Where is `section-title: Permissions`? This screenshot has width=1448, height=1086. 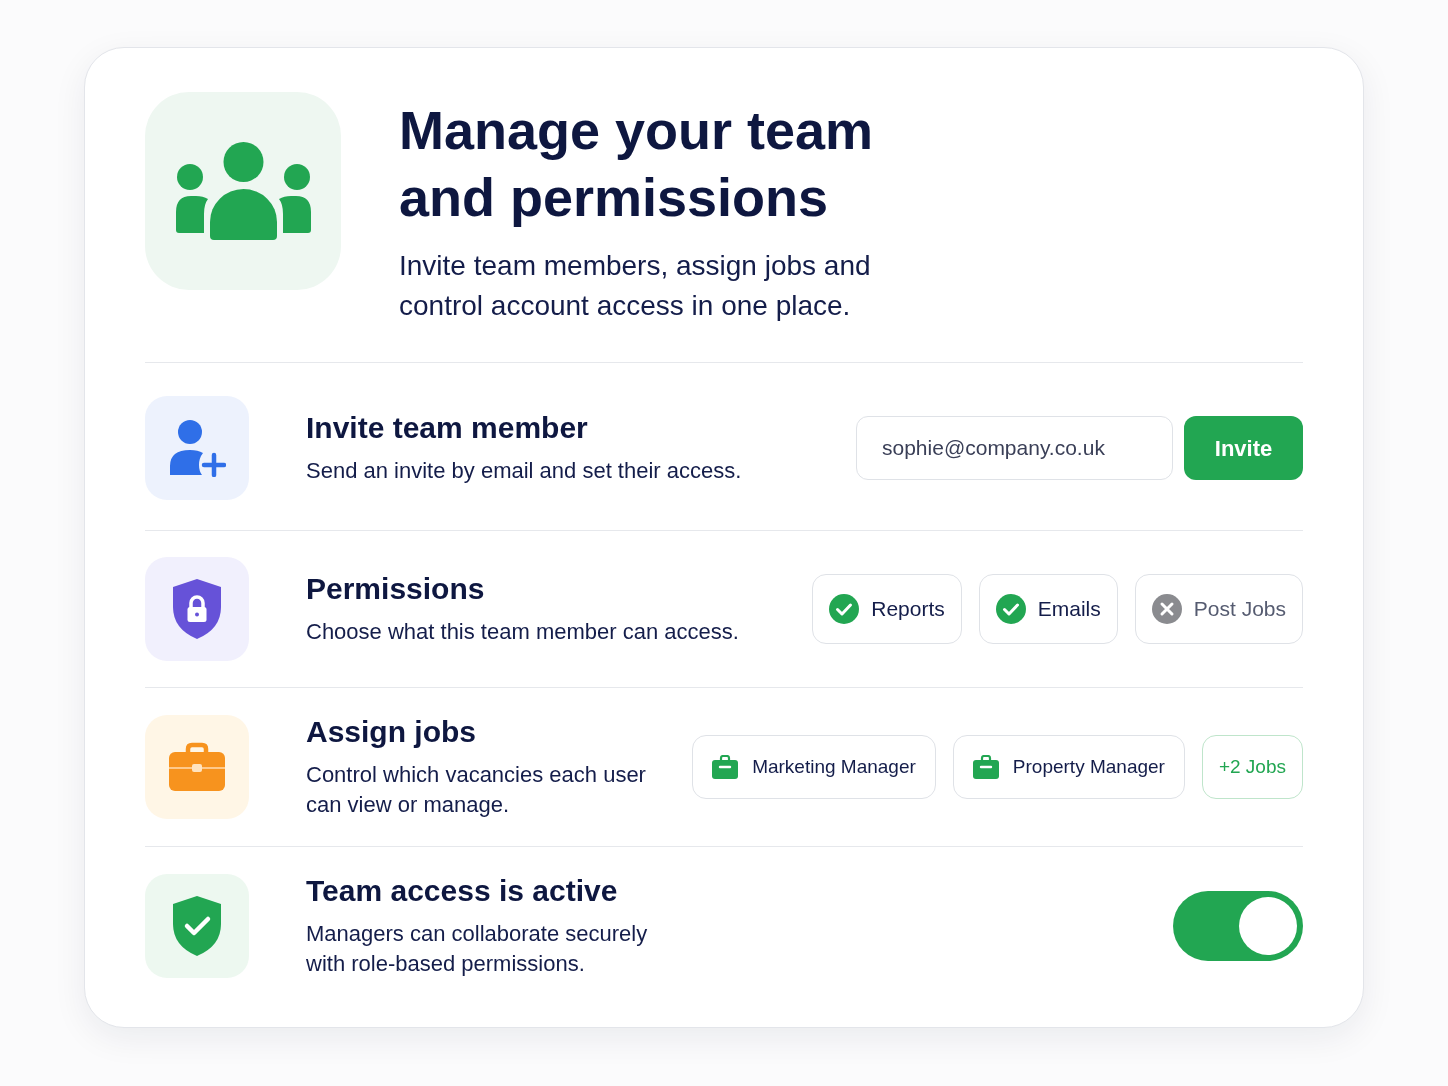 section-title: Permissions is located at coordinates (396, 589).